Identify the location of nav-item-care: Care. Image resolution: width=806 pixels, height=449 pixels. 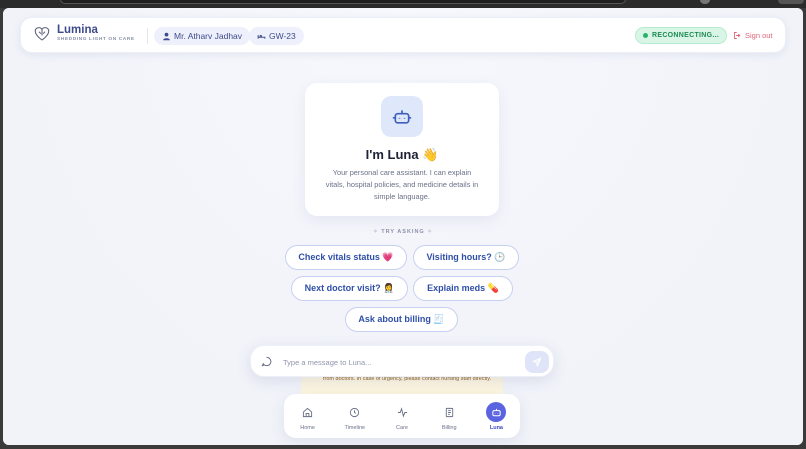
(401, 416).